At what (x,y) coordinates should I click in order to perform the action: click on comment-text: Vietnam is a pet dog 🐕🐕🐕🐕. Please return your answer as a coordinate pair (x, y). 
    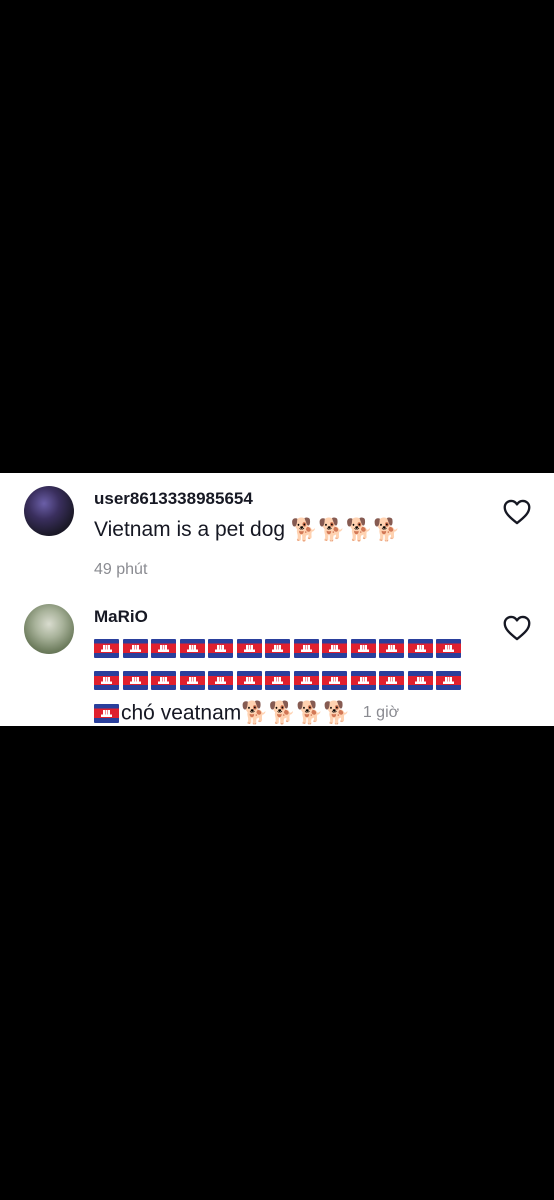
    Looking at the image, I should click on (247, 529).